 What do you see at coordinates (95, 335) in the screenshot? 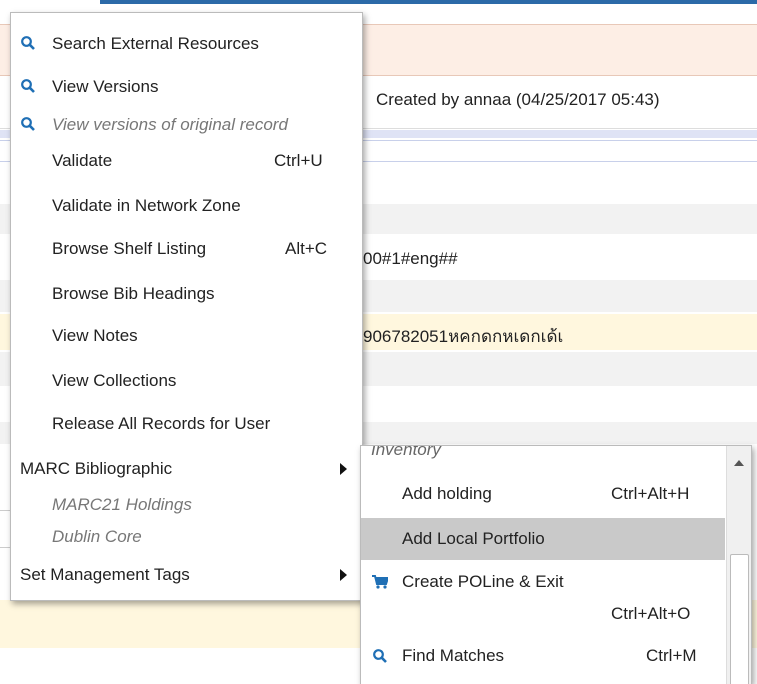
I see `view-notes-label: View Notes` at bounding box center [95, 335].